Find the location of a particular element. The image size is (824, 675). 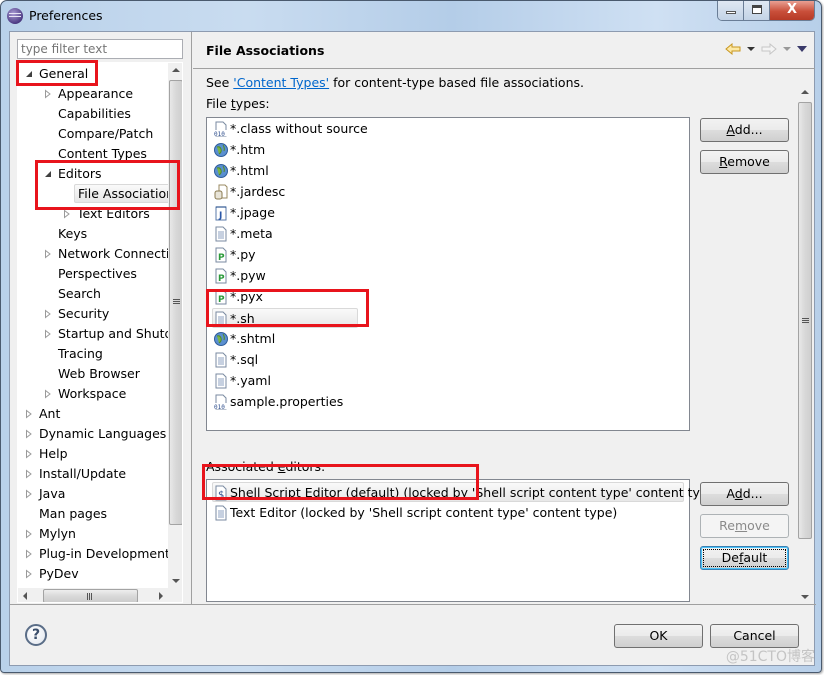

tree-item: Help is located at coordinates (93, 454).